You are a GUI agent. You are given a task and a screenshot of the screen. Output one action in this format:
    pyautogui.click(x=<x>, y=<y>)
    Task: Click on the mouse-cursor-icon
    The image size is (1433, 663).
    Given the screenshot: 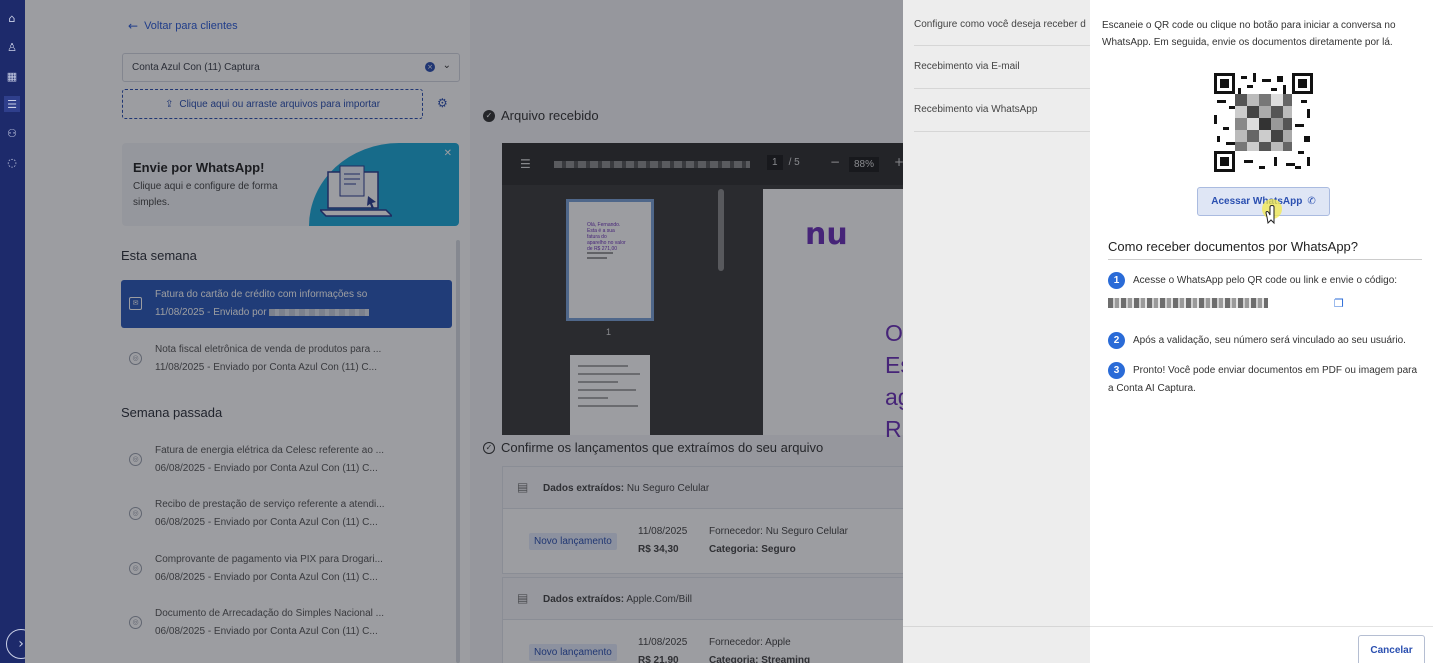 What is the action you would take?
    pyautogui.click(x=1272, y=212)
    